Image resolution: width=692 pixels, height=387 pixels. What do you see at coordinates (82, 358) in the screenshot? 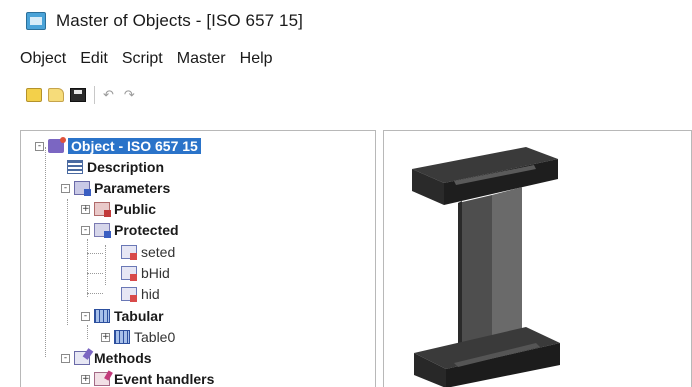
I see `methods-icon` at bounding box center [82, 358].